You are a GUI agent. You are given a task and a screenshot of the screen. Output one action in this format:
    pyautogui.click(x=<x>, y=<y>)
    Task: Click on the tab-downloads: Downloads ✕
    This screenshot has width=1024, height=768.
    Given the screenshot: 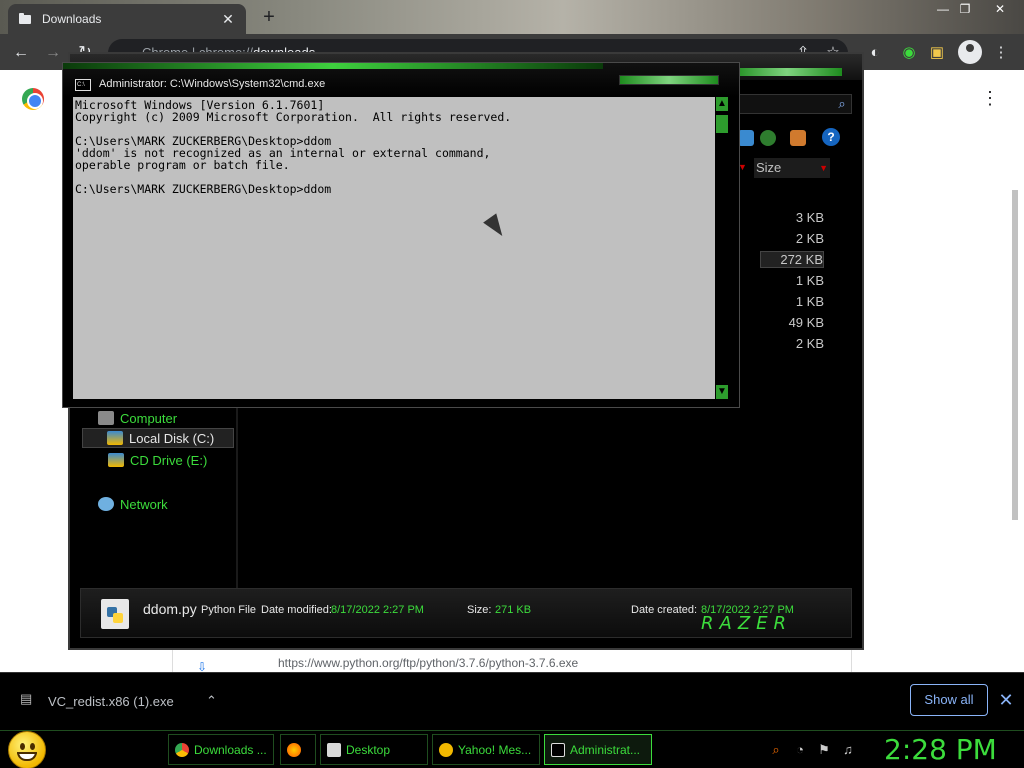 What is the action you would take?
    pyautogui.click(x=127, y=19)
    